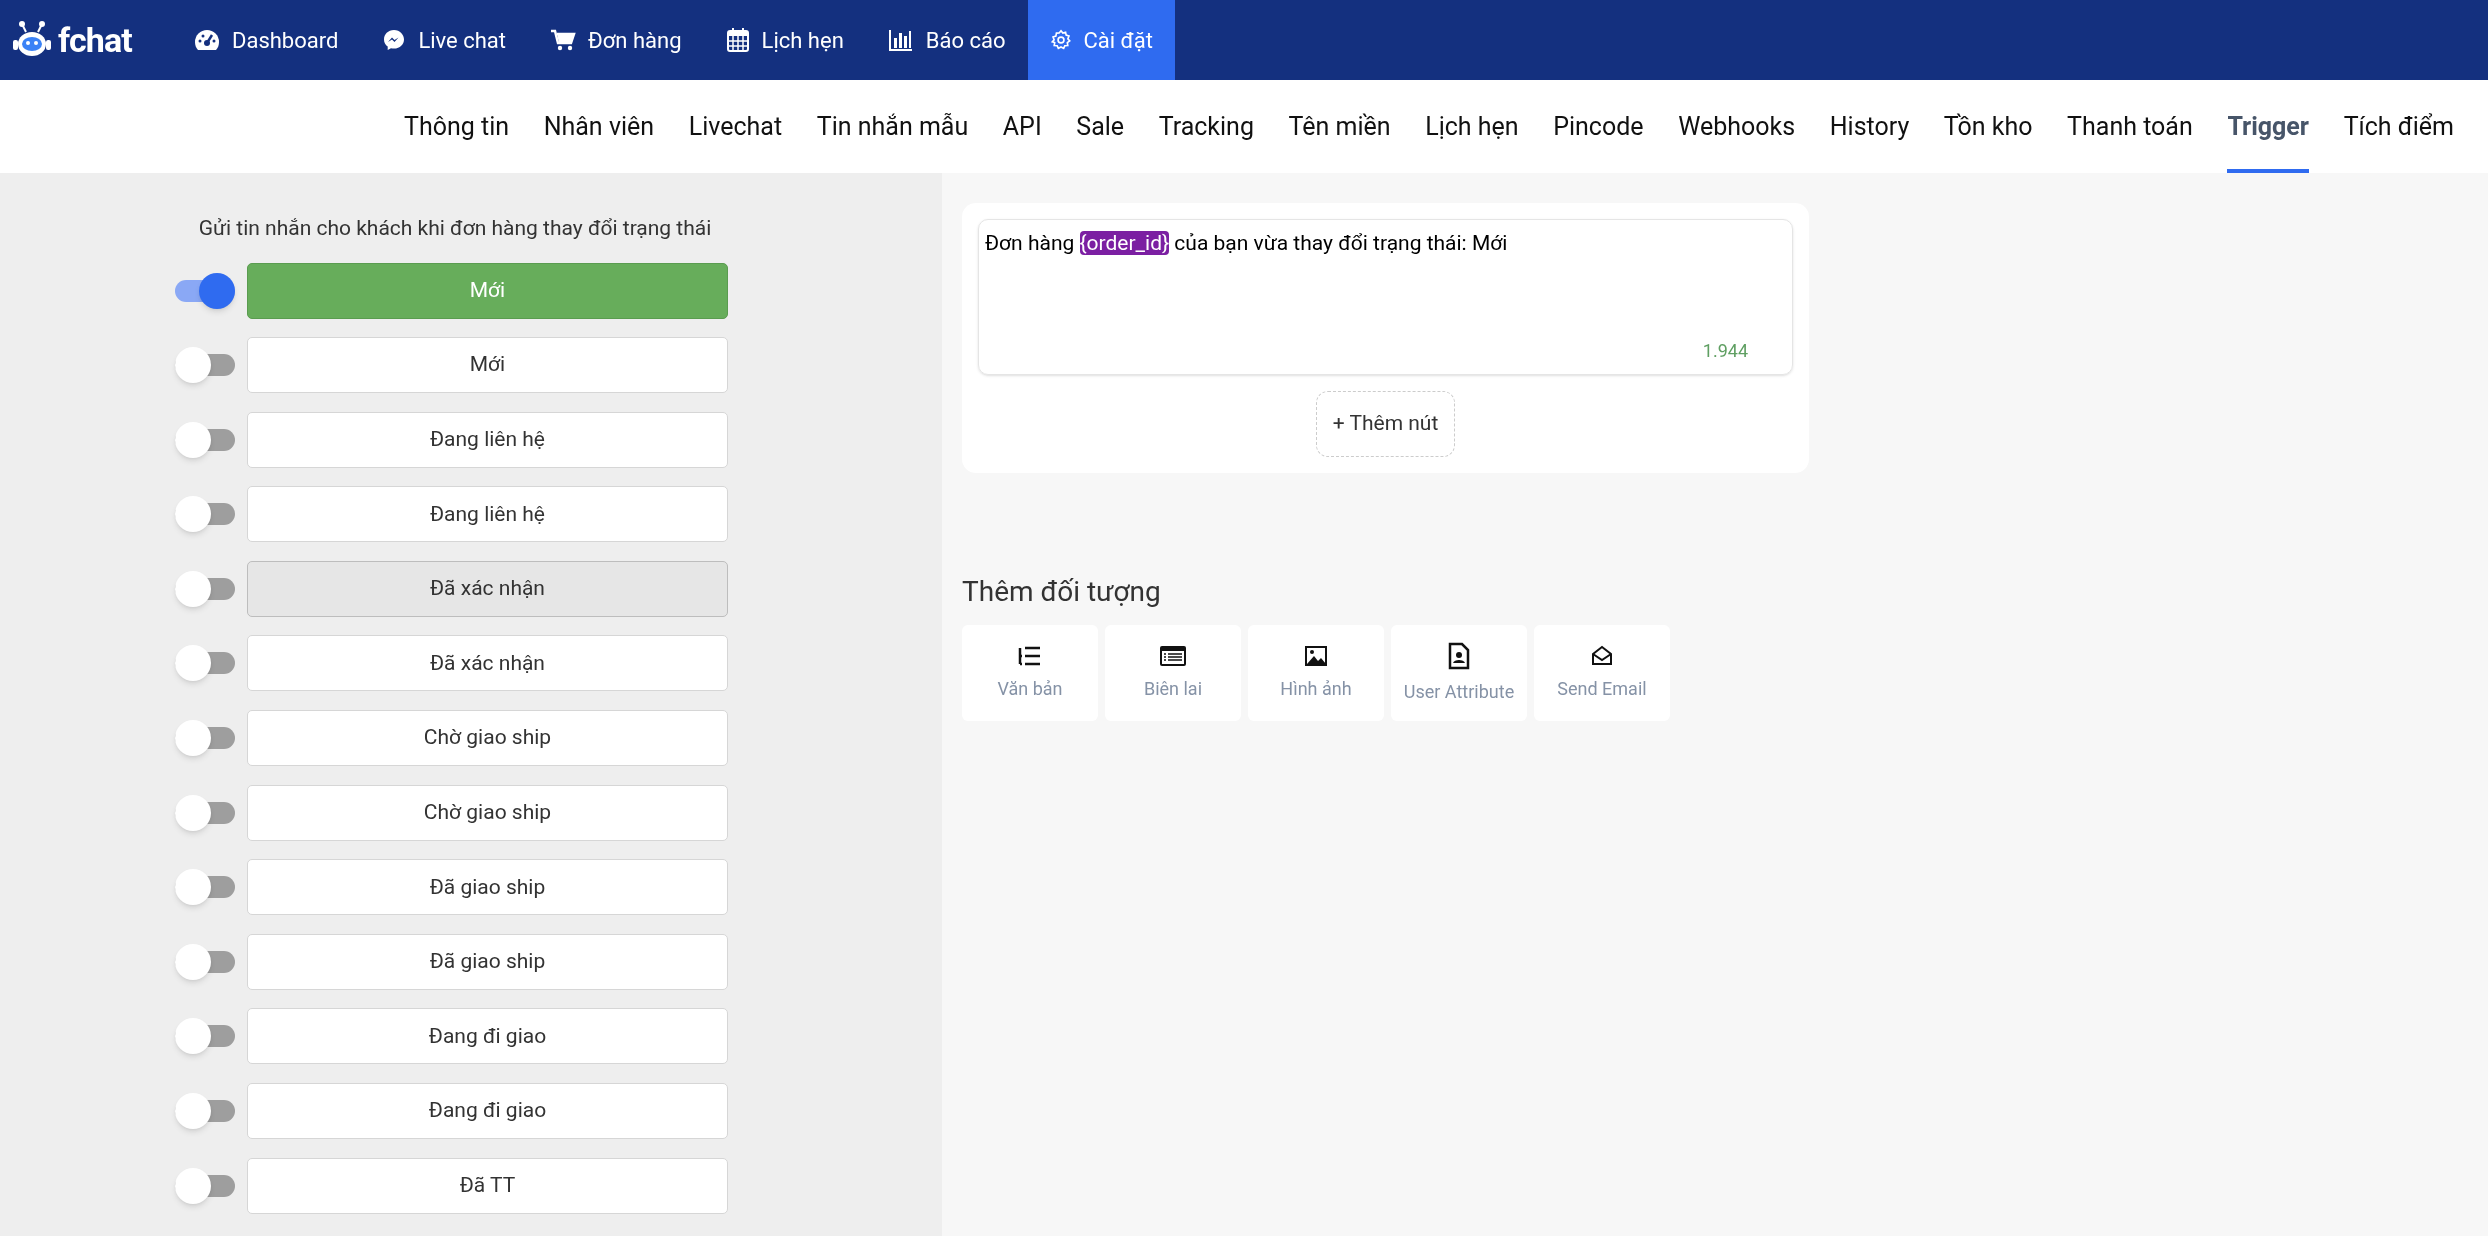  I want to click on nav-item: Cài đặt, so click(1101, 40).